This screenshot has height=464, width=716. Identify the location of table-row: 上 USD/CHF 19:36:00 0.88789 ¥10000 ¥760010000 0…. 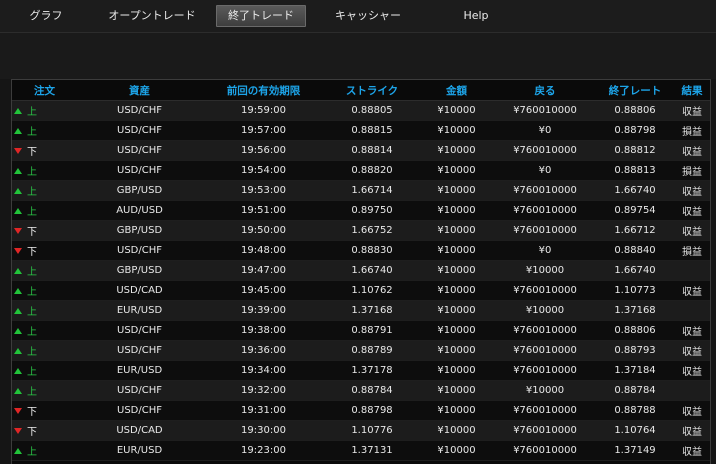
(361, 350).